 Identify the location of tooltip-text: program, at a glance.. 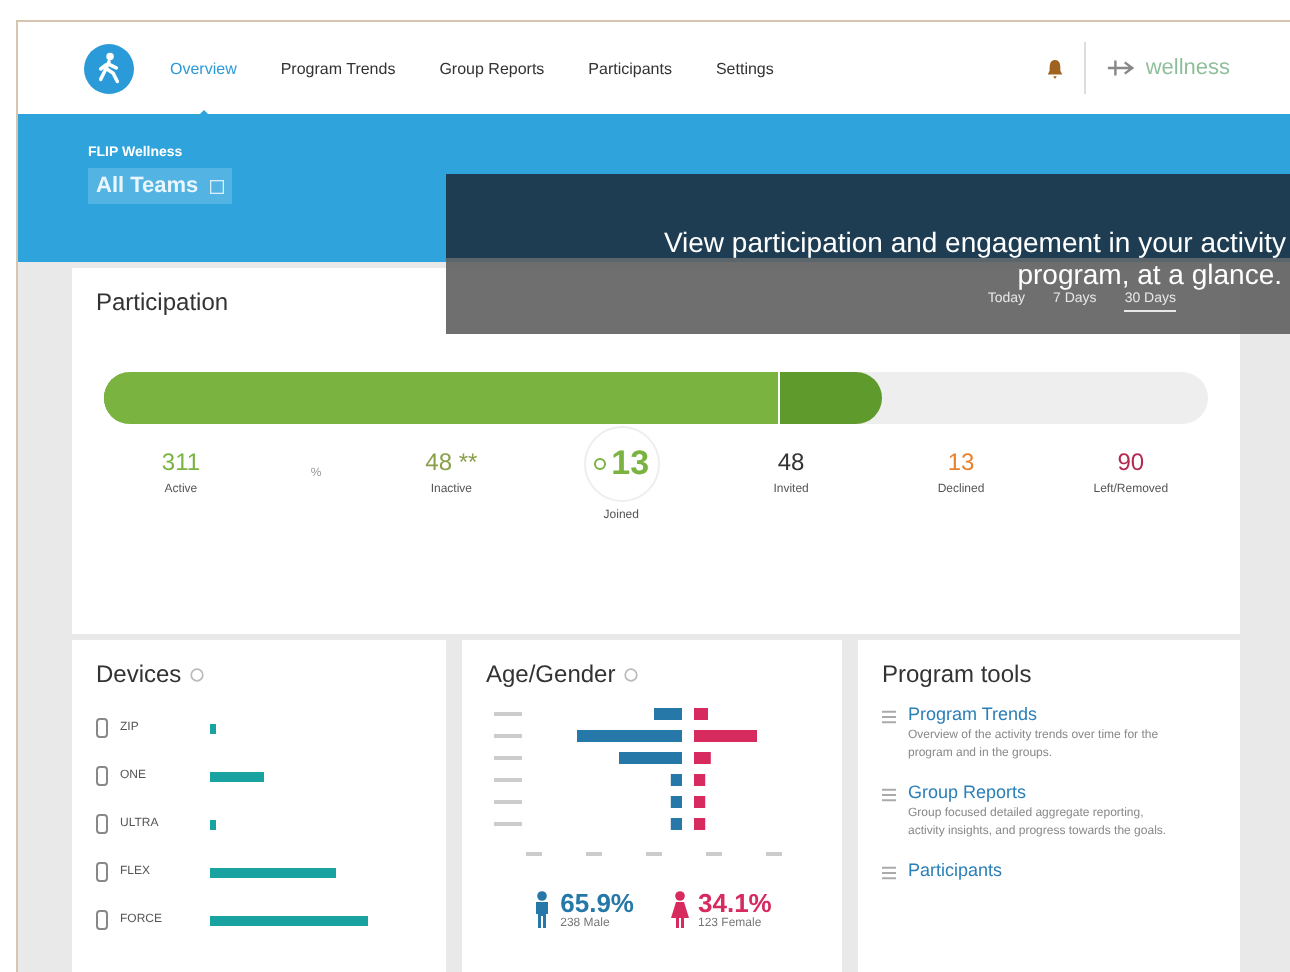
(1149, 274).